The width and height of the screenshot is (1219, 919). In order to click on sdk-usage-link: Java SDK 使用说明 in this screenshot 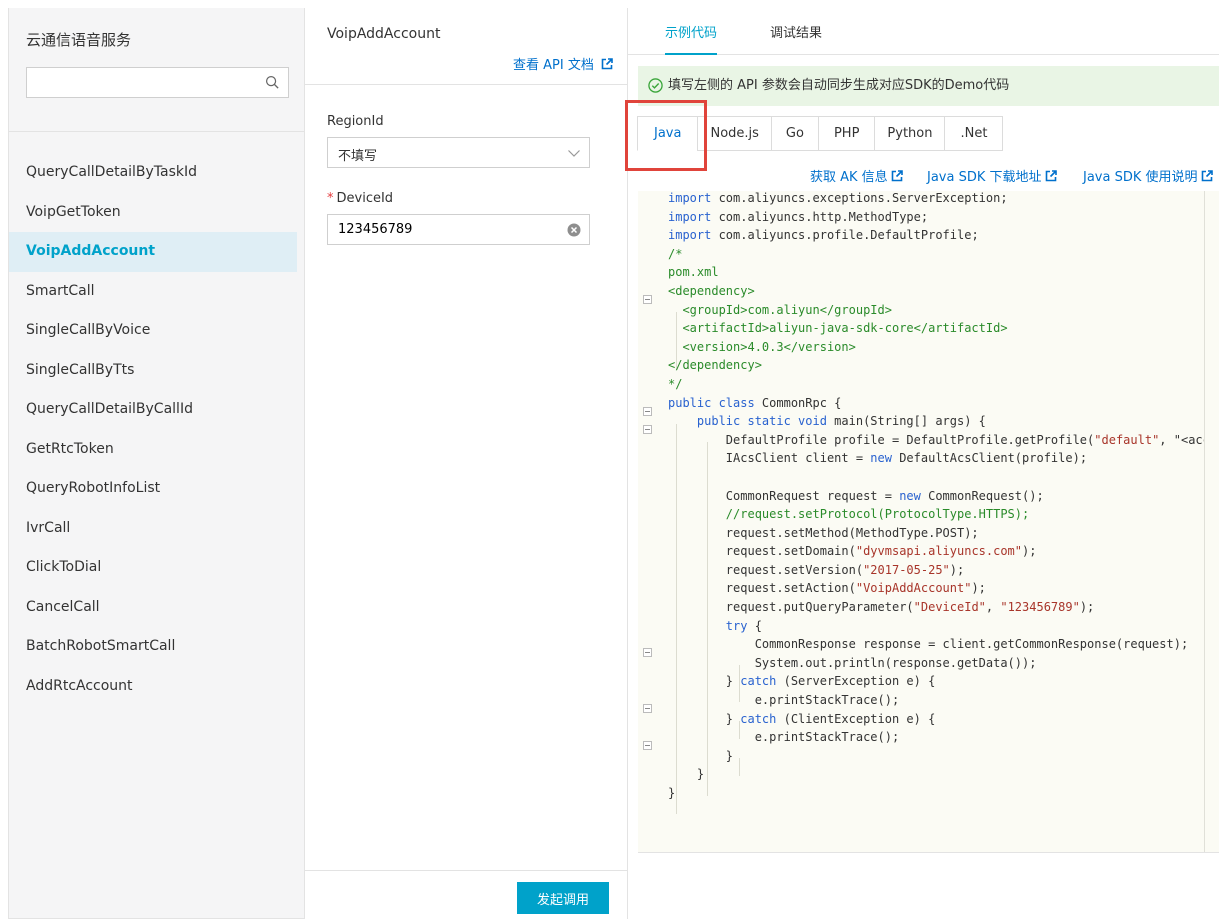, I will do `click(1148, 175)`.